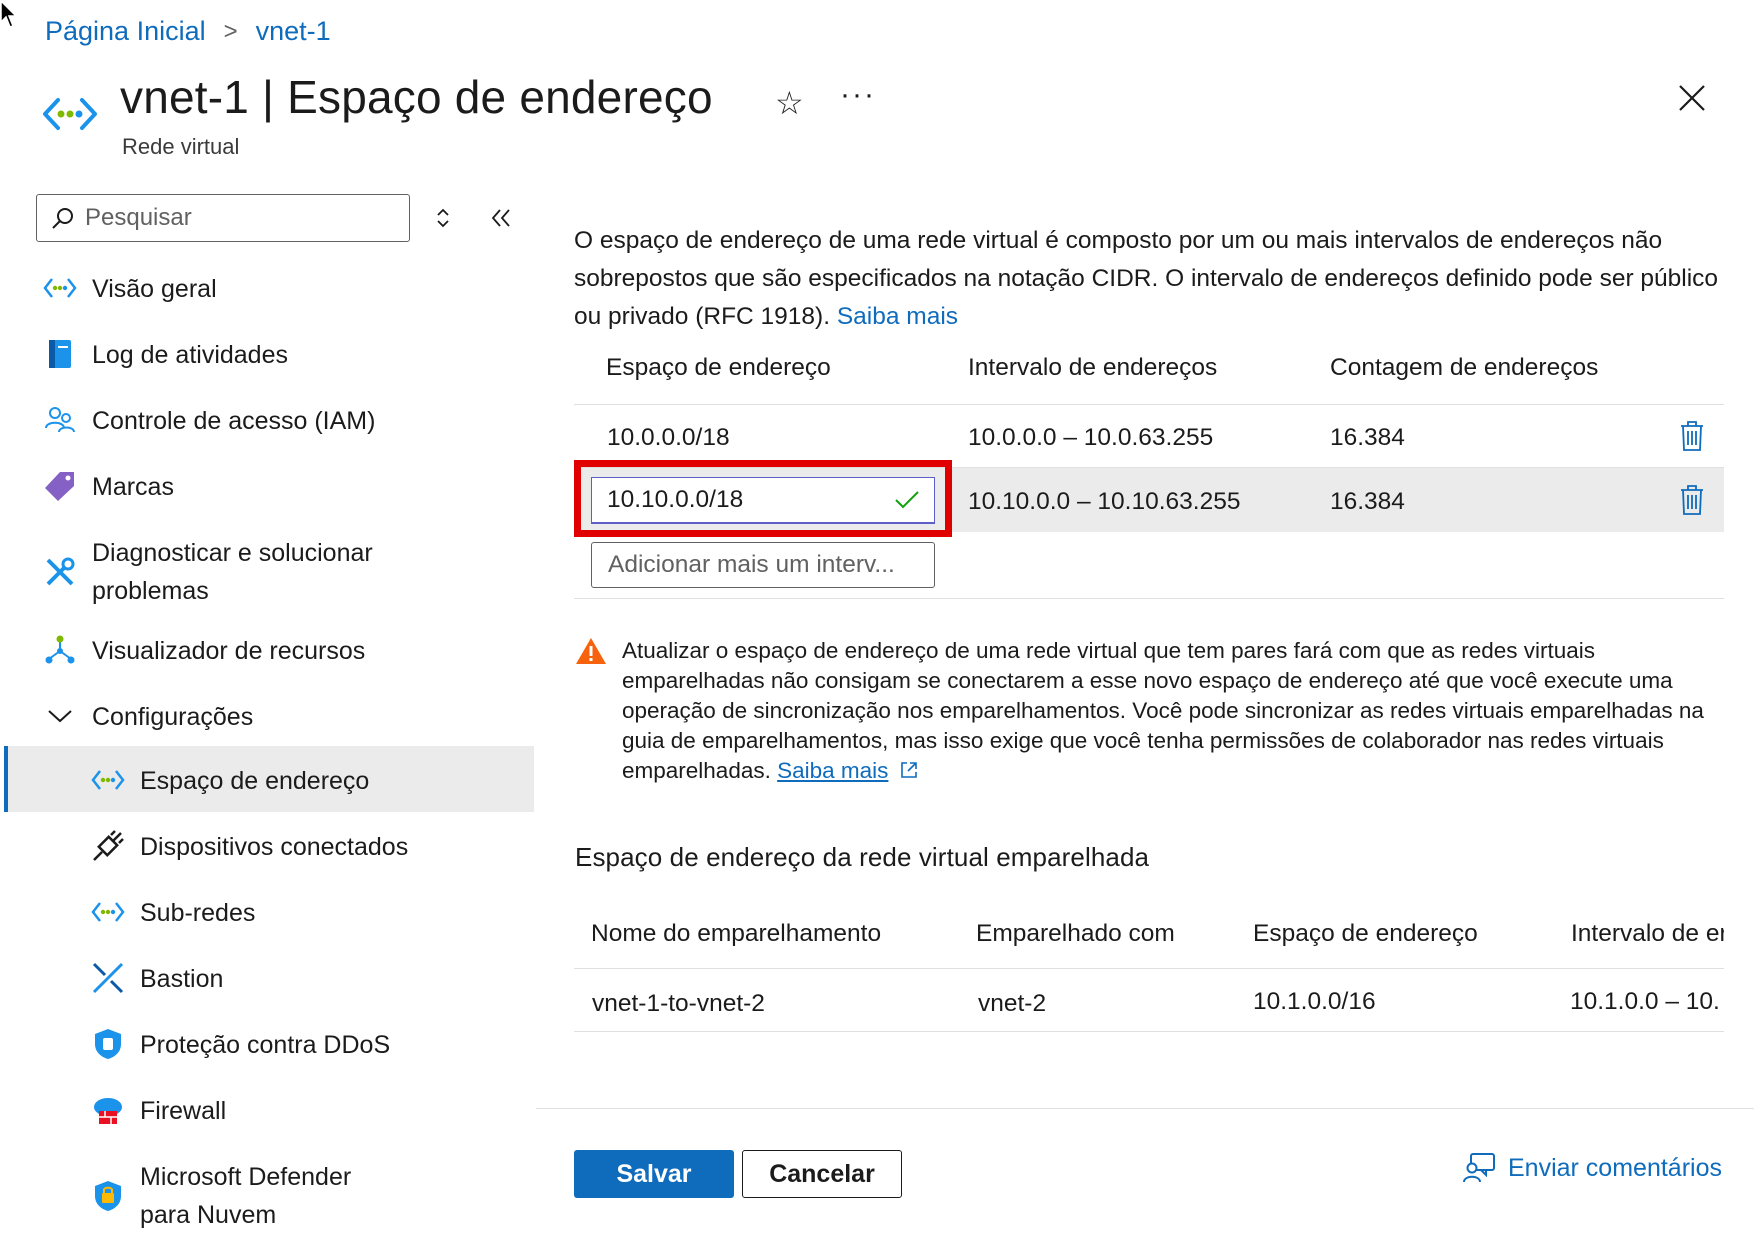 Image resolution: width=1754 pixels, height=1236 pixels. What do you see at coordinates (6, 779) in the screenshot?
I see `active-nav-indicator` at bounding box center [6, 779].